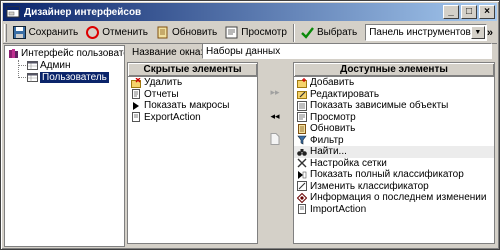  What do you see at coordinates (72, 53) in the screenshot?
I see `tree-root-label: Интерфейс пользователя` at bounding box center [72, 53].